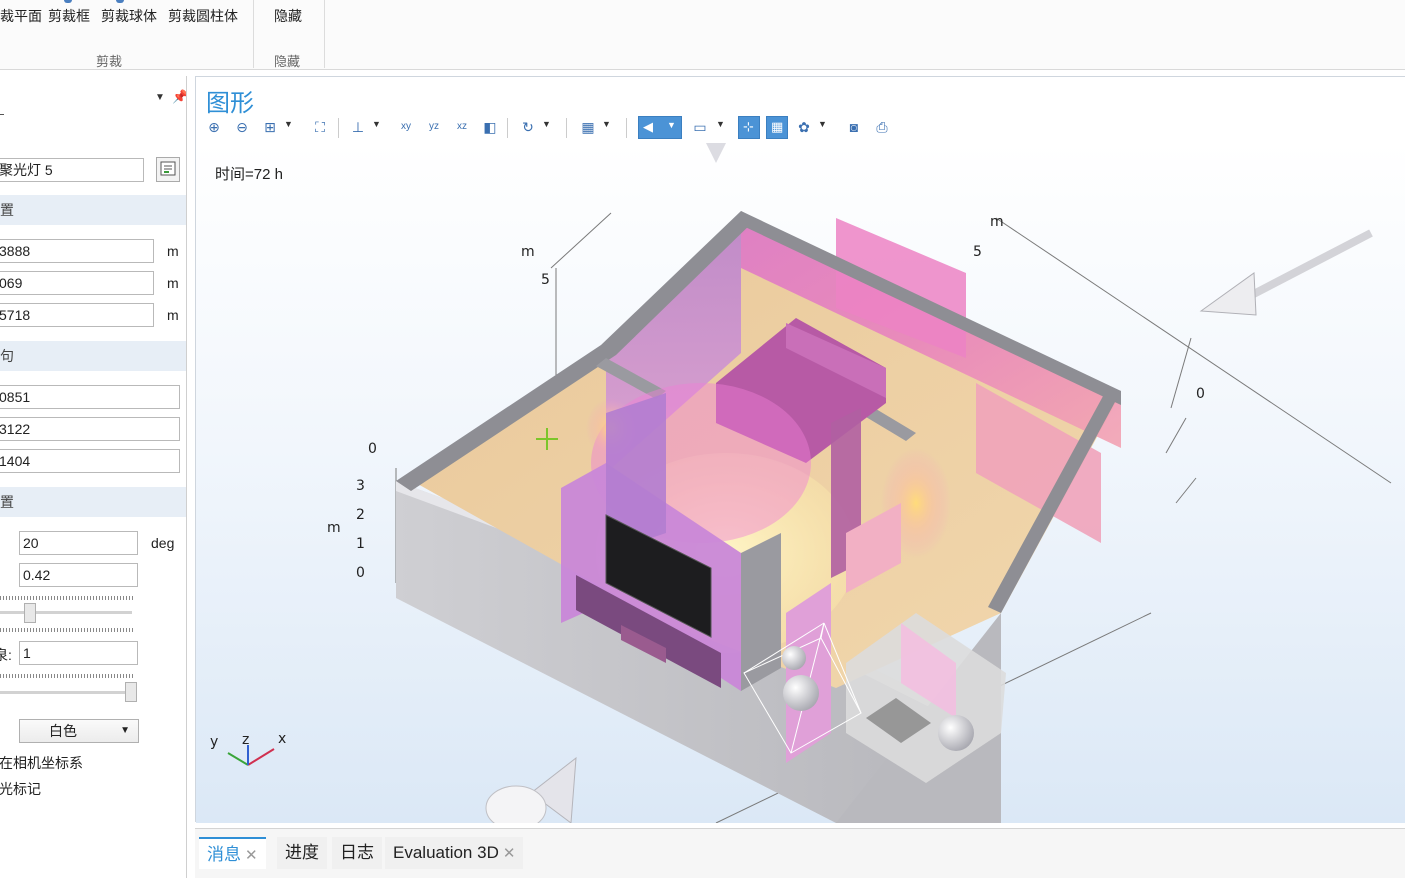 Image resolution: width=1405 pixels, height=878 pixels. Describe the element at coordinates (78, 653) in the screenshot. I see `spread-field: 1` at that location.